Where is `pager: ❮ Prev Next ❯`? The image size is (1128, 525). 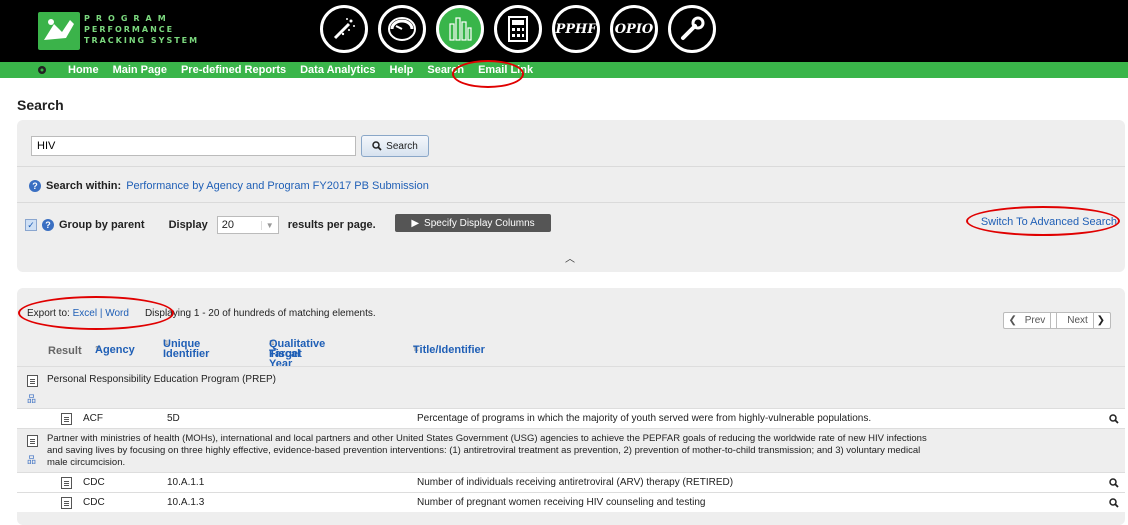 pager: ❮ Prev Next ❯ is located at coordinates (1056, 320).